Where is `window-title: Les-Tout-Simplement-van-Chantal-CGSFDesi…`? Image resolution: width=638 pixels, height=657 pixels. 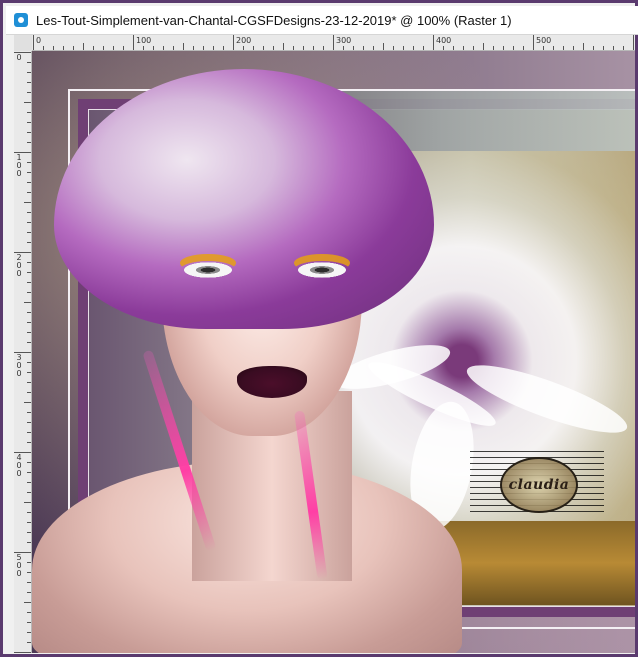
window-title: Les-Tout-Simplement-van-Chantal-CGSFDesi… is located at coordinates (274, 20).